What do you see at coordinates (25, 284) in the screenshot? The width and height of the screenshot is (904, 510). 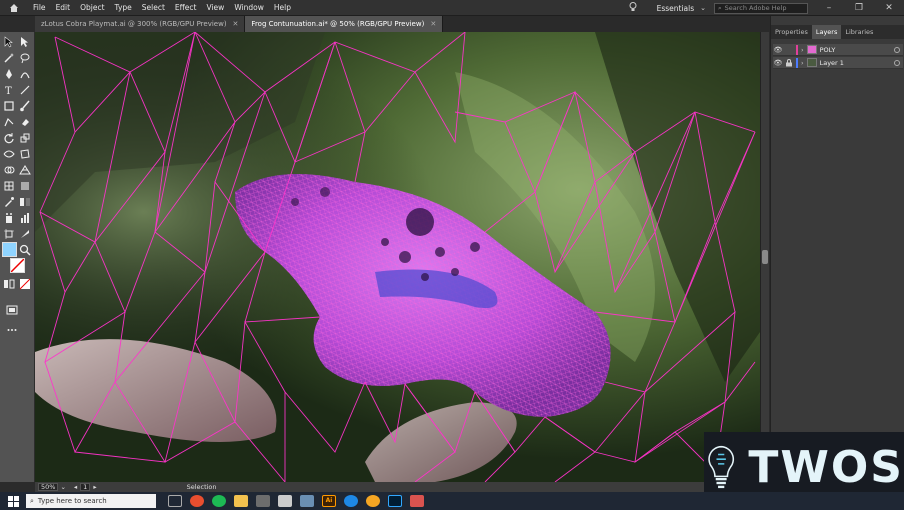 I see `none-color-icon` at bounding box center [25, 284].